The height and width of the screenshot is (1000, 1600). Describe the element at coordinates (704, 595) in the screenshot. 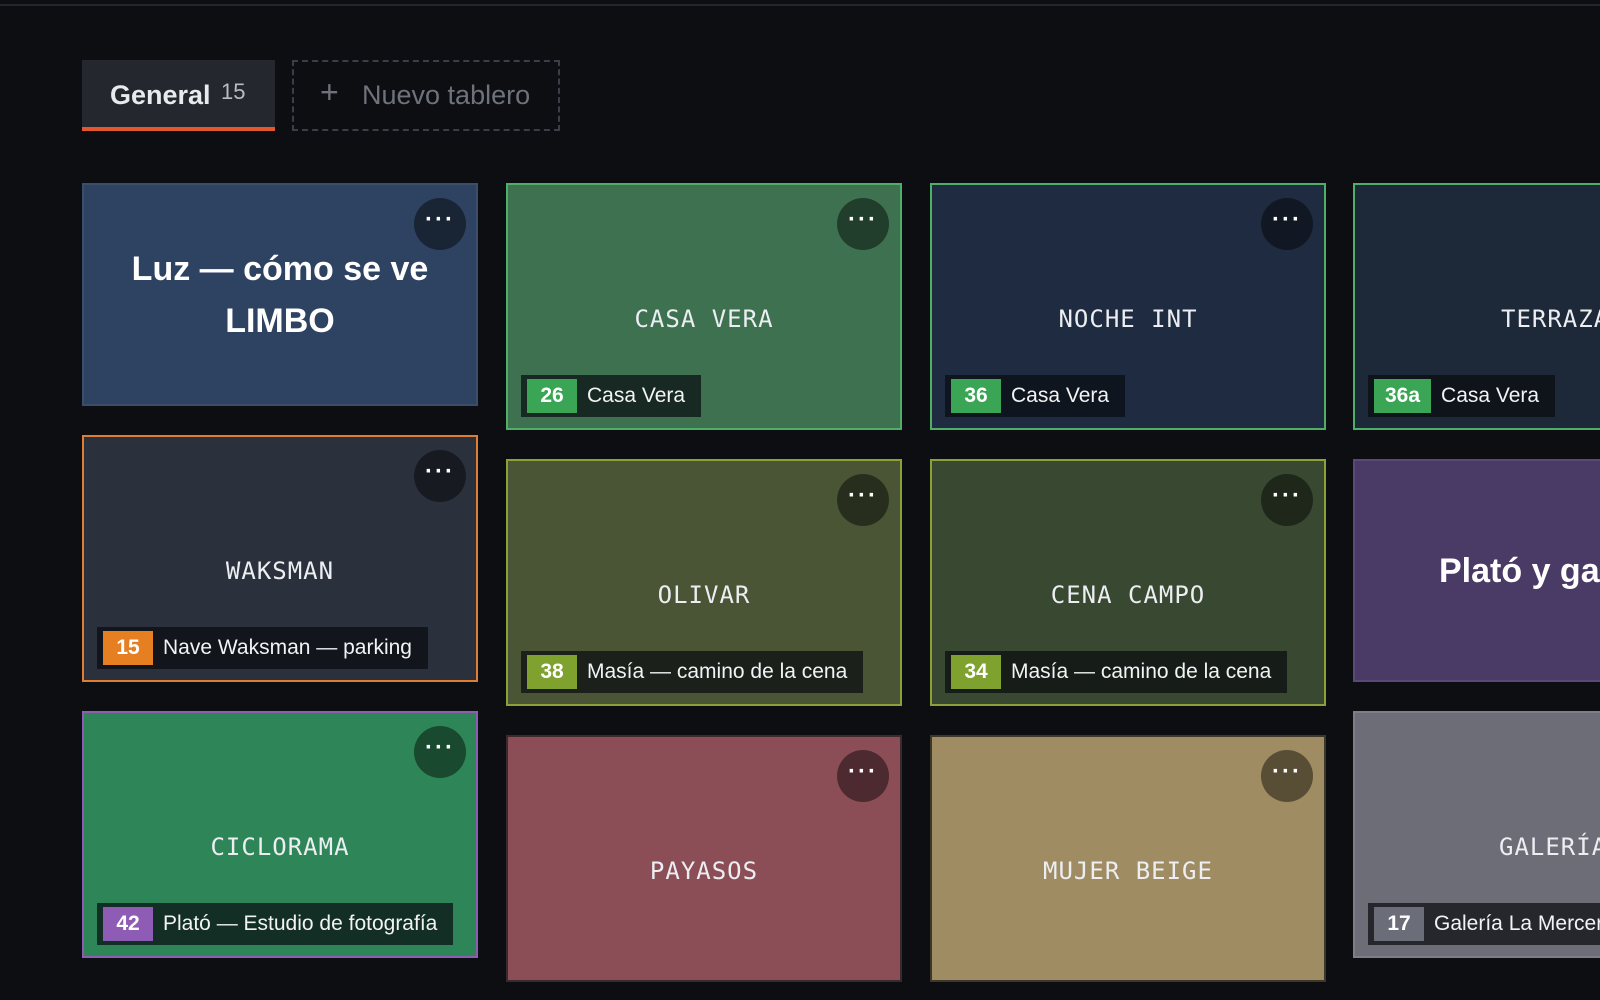

I see `card-title: OLIVAR` at that location.